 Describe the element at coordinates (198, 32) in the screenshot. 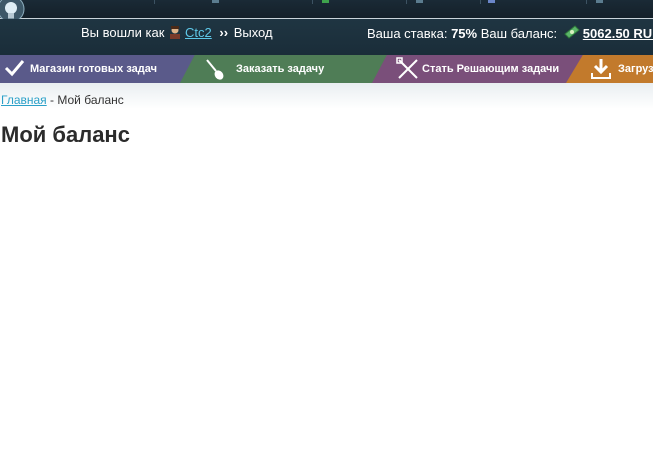

I see `username-link: Ctc2` at that location.